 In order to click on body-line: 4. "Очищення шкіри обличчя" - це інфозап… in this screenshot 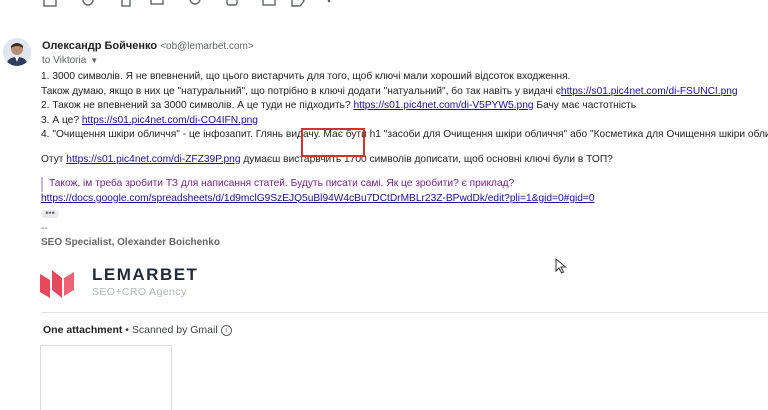, I will do `click(404, 134)`.